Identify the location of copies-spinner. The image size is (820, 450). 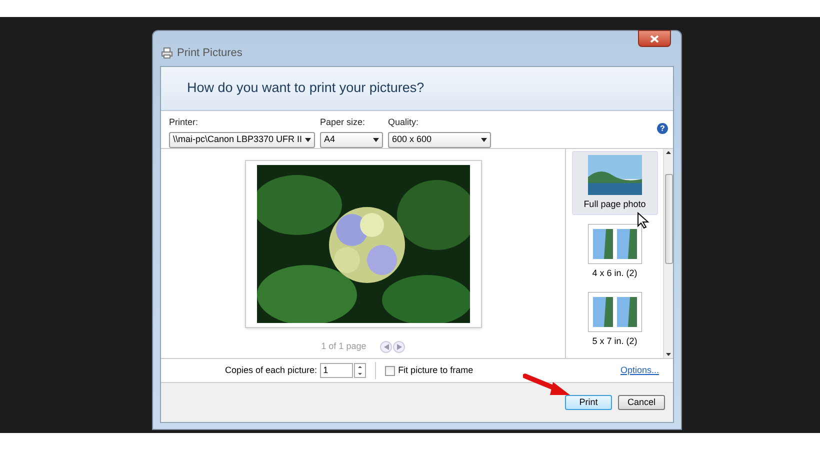
(360, 370).